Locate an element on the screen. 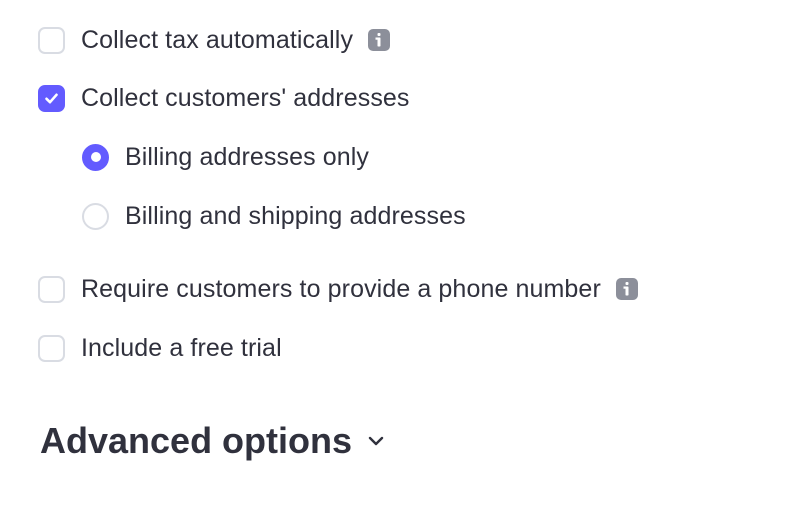 This screenshot has height=505, width=800. billing-shipping-option: Billing and shipping addresses is located at coordinates (274, 216).